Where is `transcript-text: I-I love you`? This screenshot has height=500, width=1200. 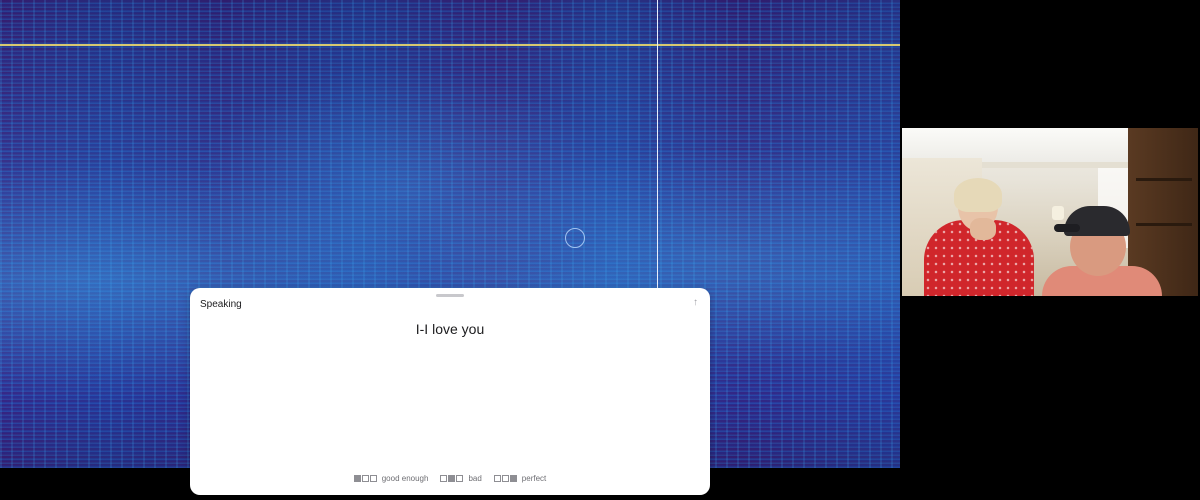
transcript-text: I-I love you is located at coordinates (450, 329).